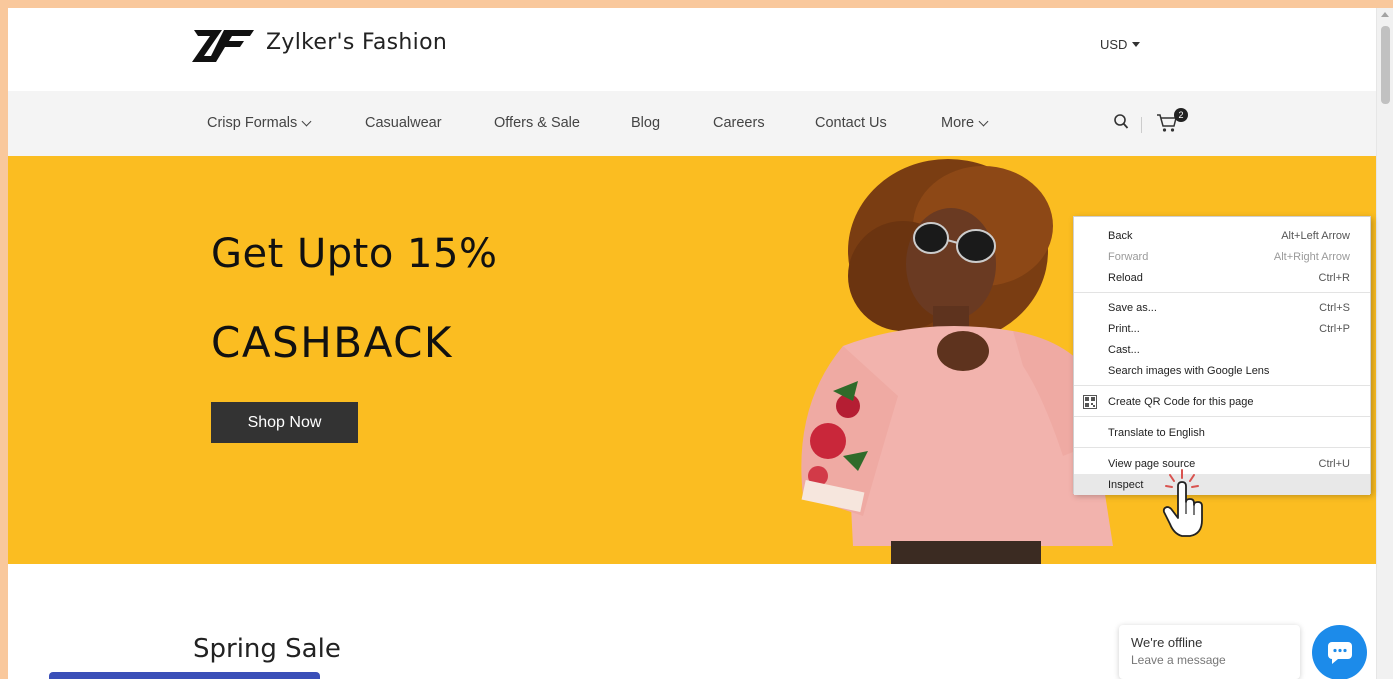 This screenshot has height=679, width=1393. I want to click on ctx-label: Search images with Google Lens, so click(1189, 370).